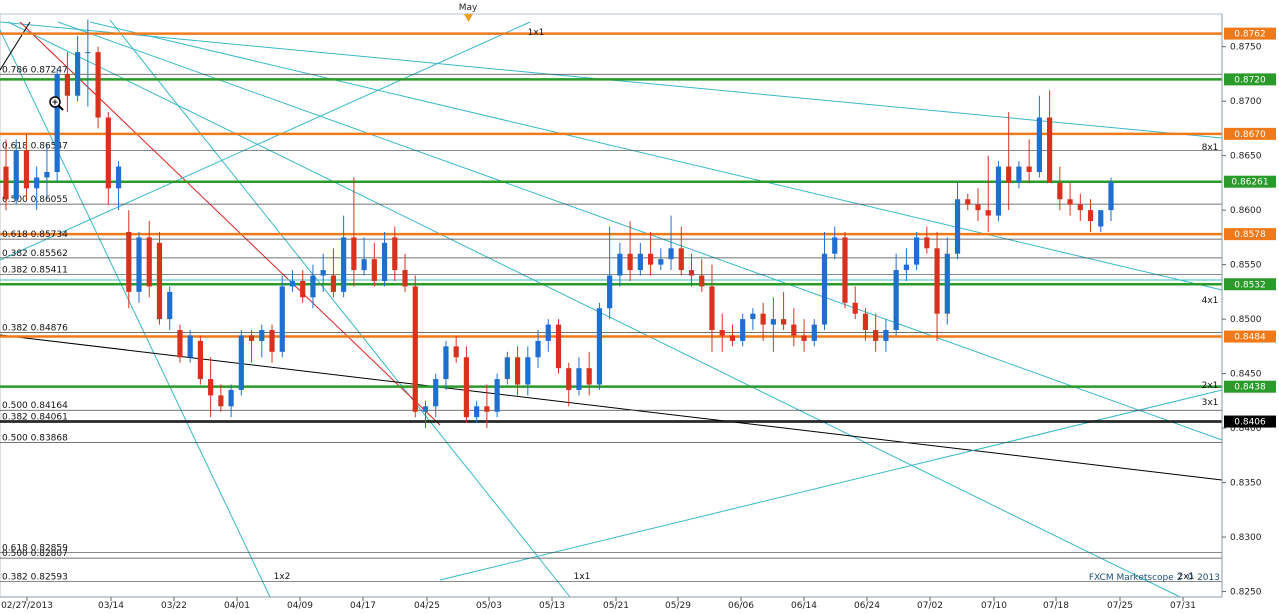  I want to click on x-tick-label: 07/25, so click(1120, 606).